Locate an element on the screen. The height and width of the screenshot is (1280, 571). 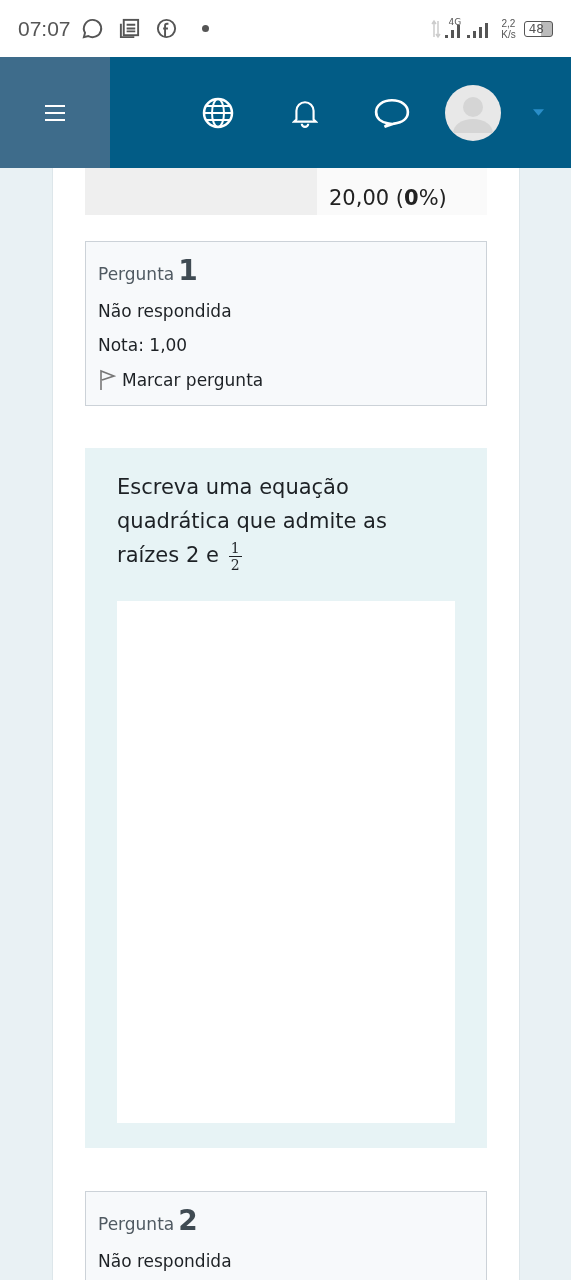
battery-indicator: 48 is located at coordinates (538, 28).